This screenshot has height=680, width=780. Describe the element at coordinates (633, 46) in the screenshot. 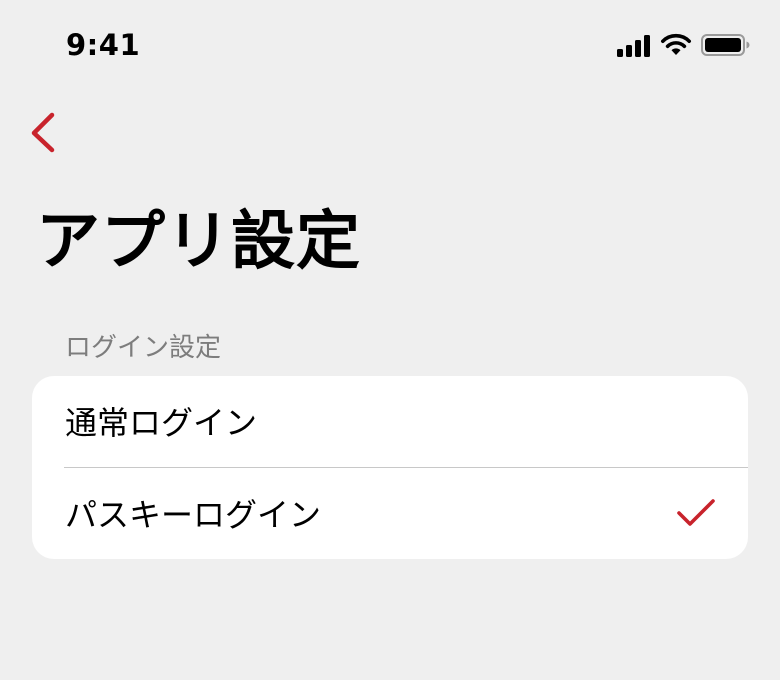

I see `signal-icon` at that location.